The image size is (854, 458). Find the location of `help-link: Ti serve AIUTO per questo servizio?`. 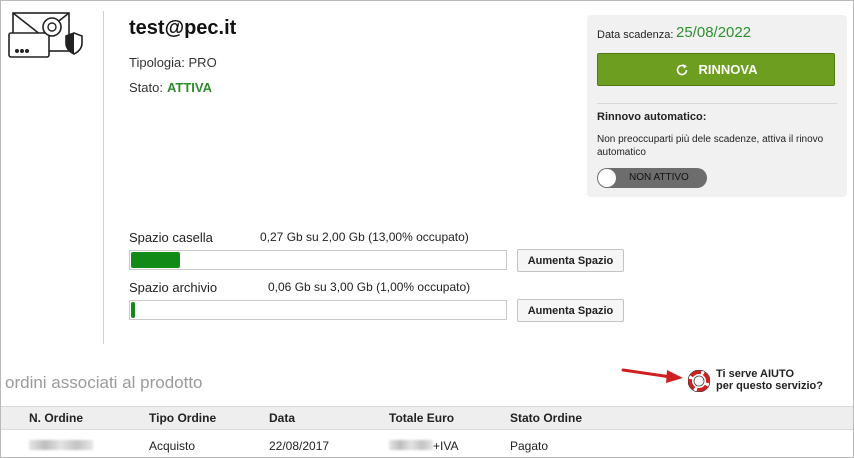

help-link: Ti serve AIUTO per questo servizio? is located at coordinates (769, 380).